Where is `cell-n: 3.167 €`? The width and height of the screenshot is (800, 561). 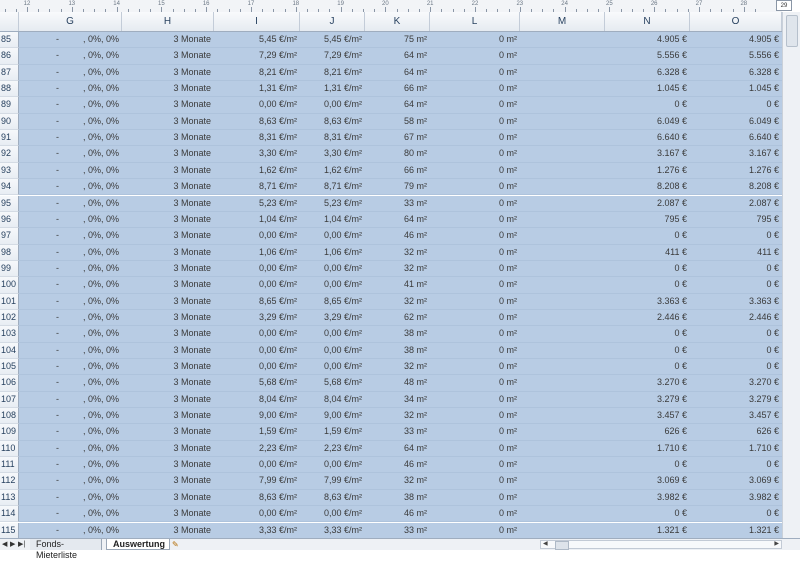
cell-n: 3.167 € is located at coordinates (647, 153).